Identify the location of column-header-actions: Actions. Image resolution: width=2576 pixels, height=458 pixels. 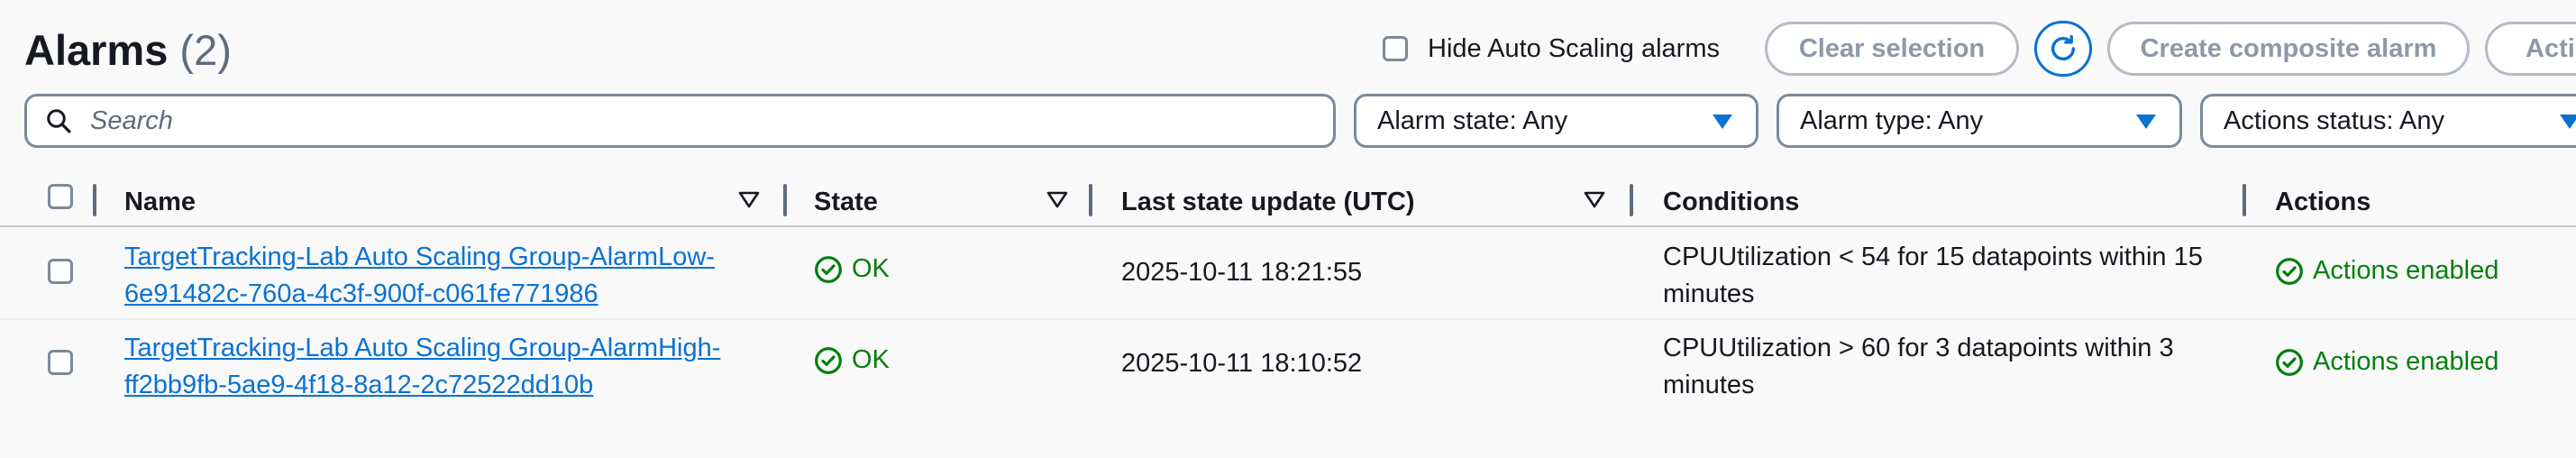
(2323, 202).